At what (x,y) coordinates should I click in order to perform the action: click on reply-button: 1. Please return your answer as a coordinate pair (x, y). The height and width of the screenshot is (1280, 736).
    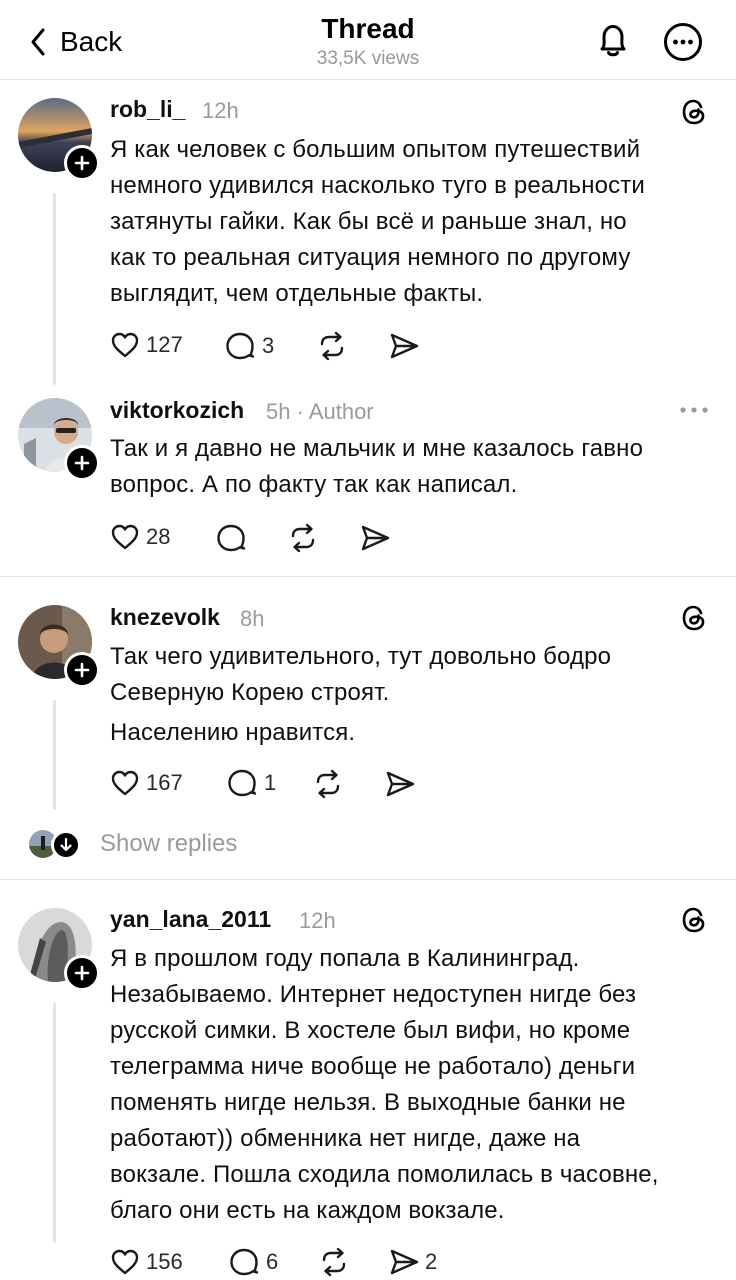
    Looking at the image, I should click on (251, 783).